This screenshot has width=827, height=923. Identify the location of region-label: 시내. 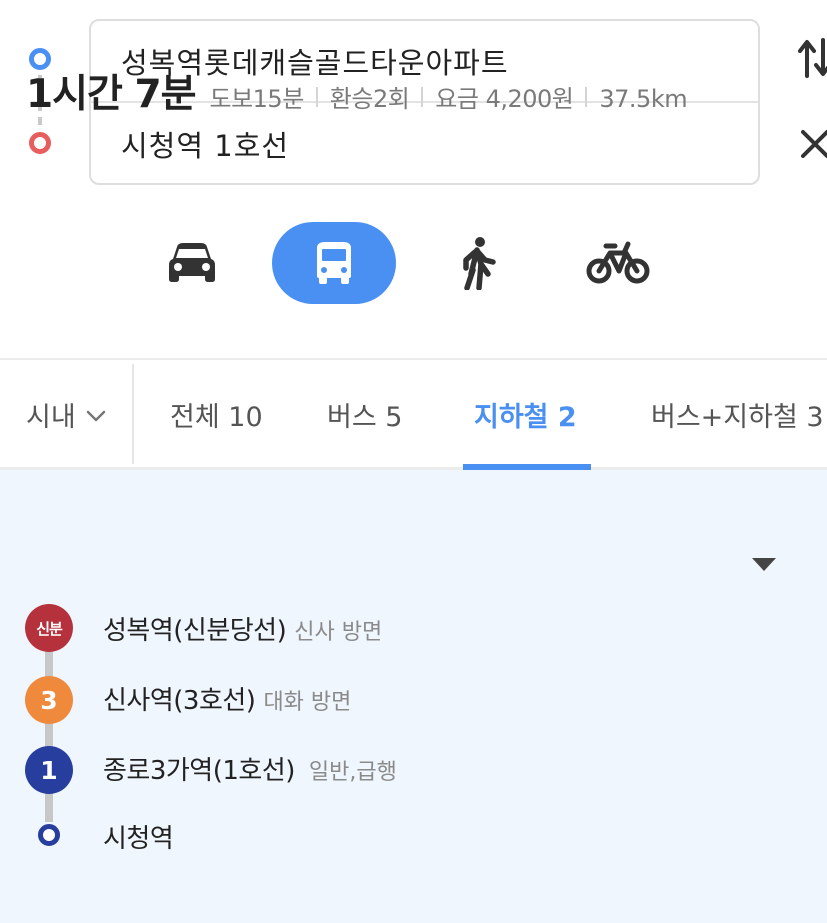
(51, 417).